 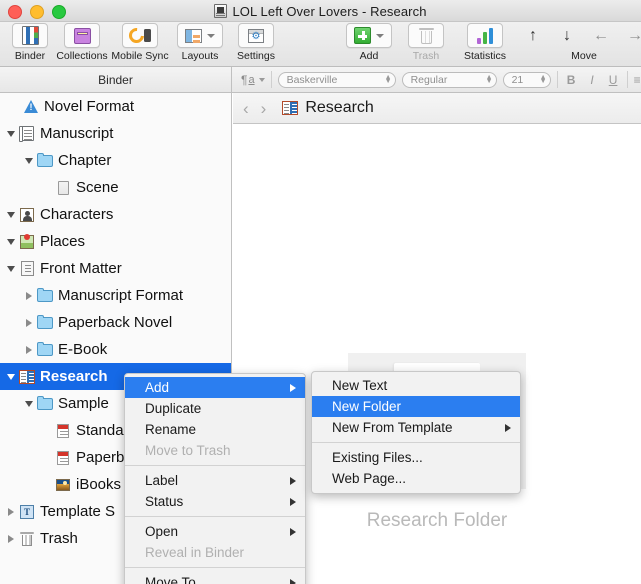 I want to click on characters-icon, so click(x=27, y=214).